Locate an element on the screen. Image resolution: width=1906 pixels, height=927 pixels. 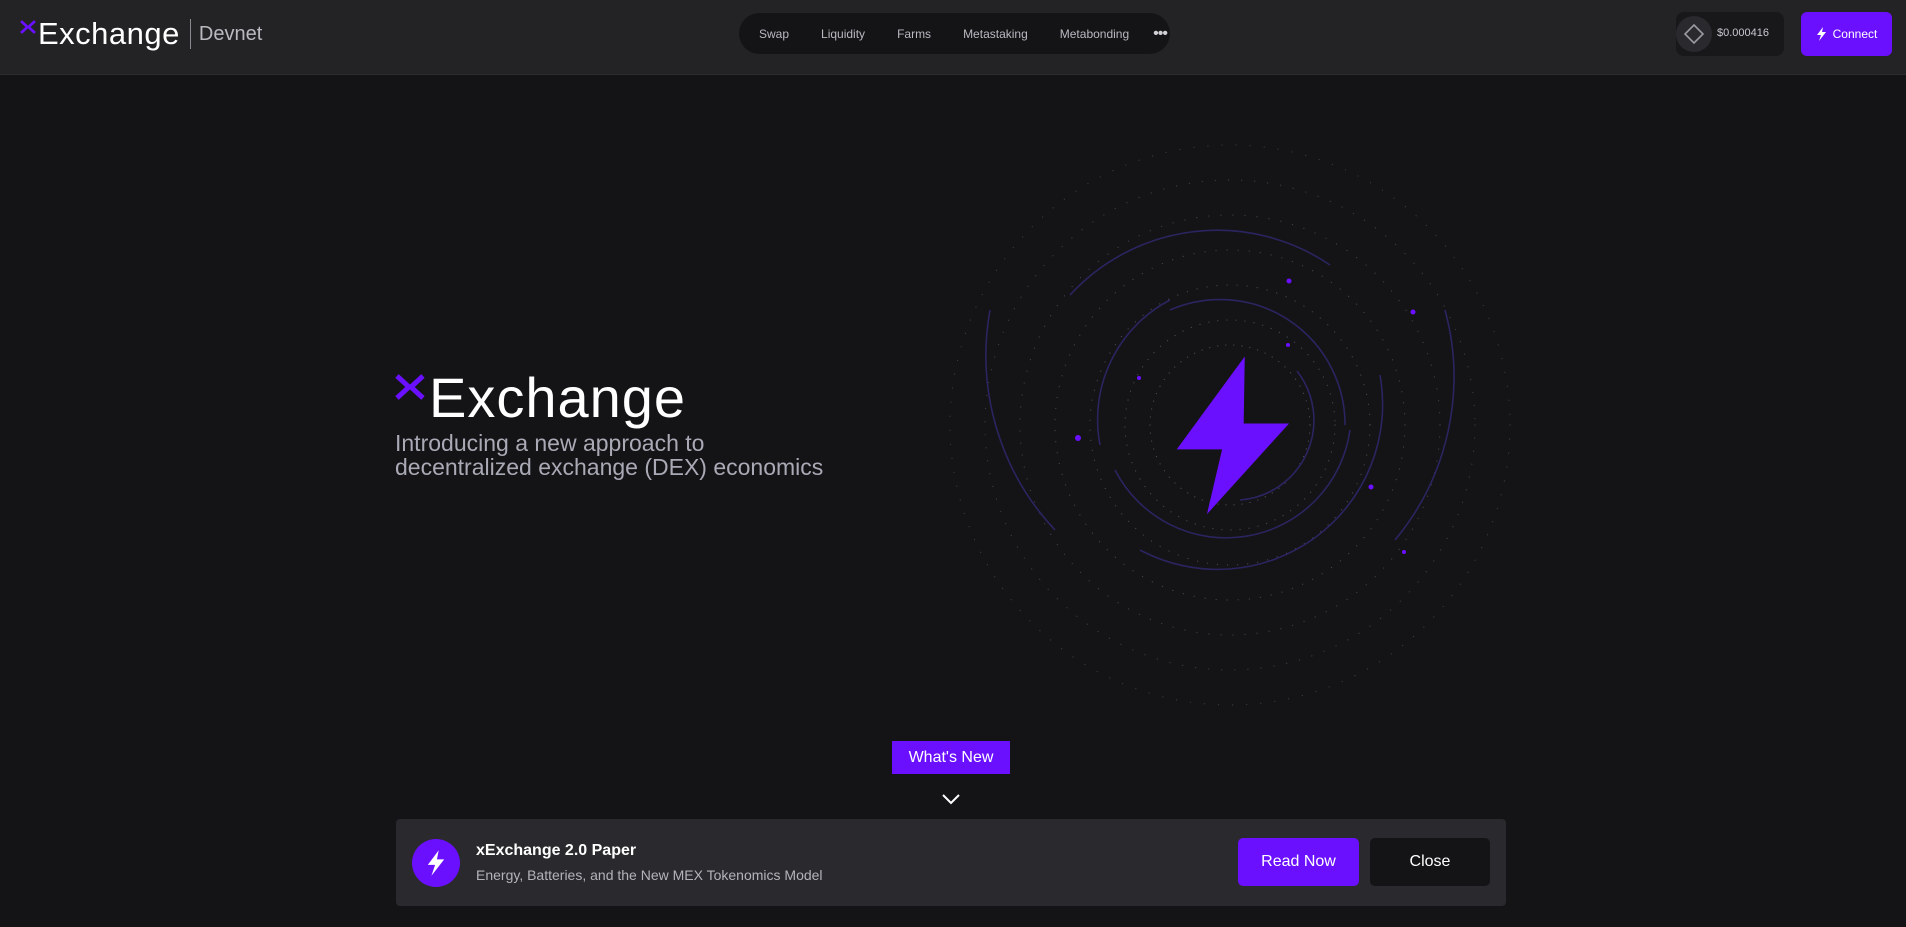
brand-name: Exchange is located at coordinates (109, 33).